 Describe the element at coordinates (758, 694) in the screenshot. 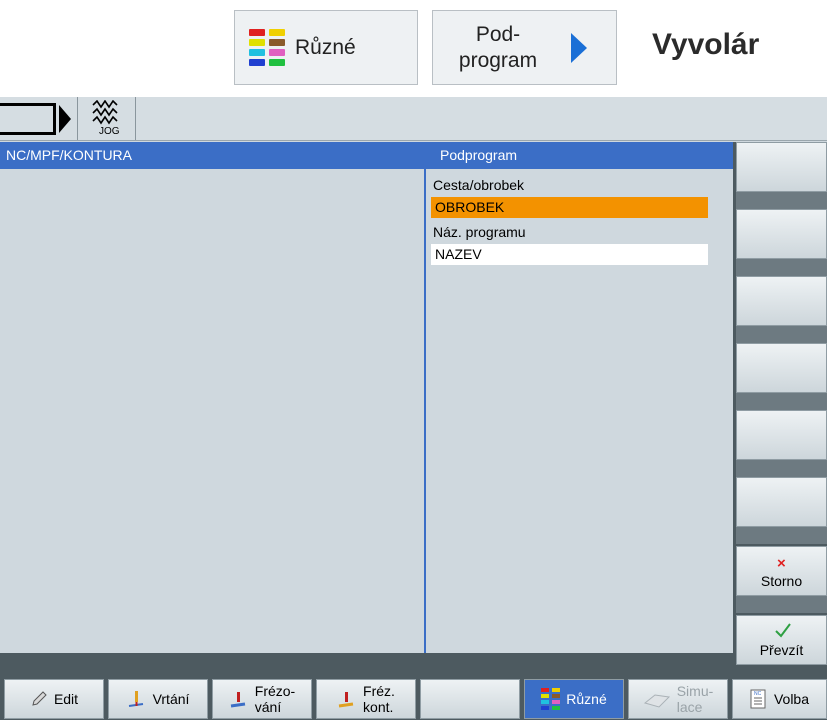

I see `svg-text: NC` at that location.